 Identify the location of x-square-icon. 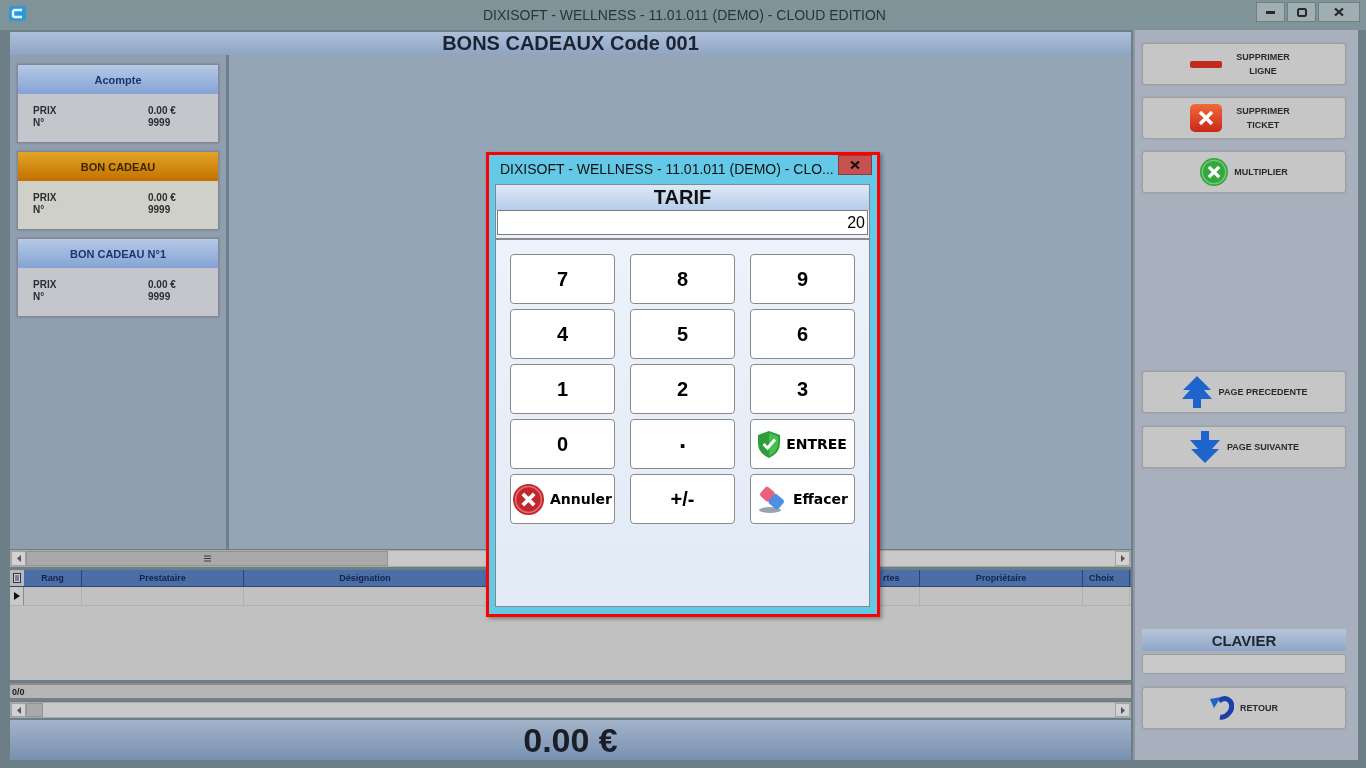
(1206, 118).